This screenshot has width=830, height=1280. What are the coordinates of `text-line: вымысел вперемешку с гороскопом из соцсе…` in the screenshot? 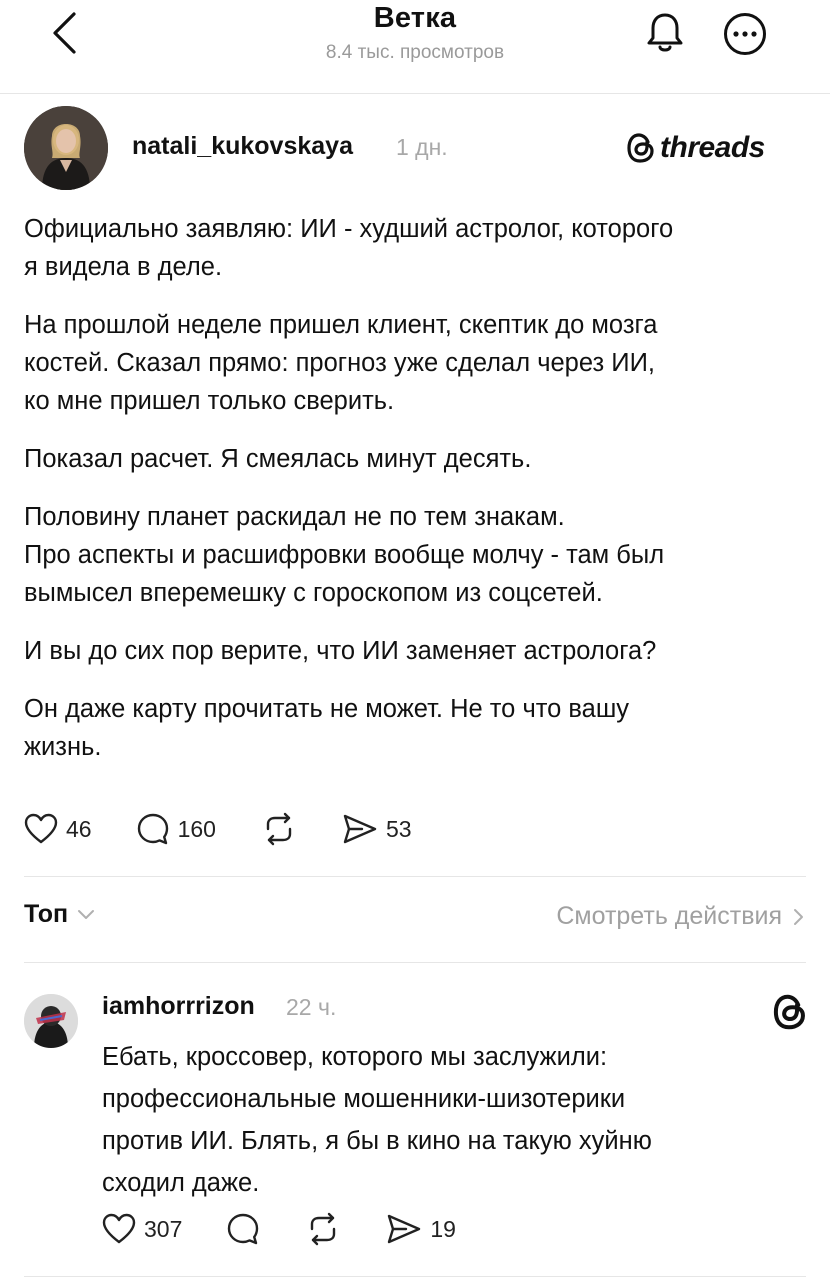 It's located at (313, 593).